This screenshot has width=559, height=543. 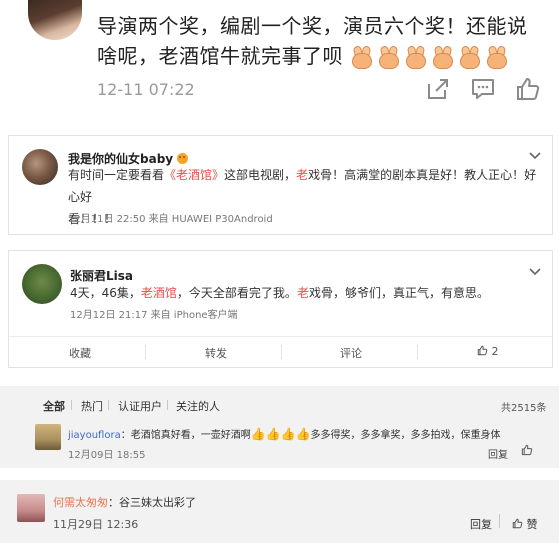 What do you see at coordinates (279, 511) in the screenshot?
I see `comment-row` at bounding box center [279, 511].